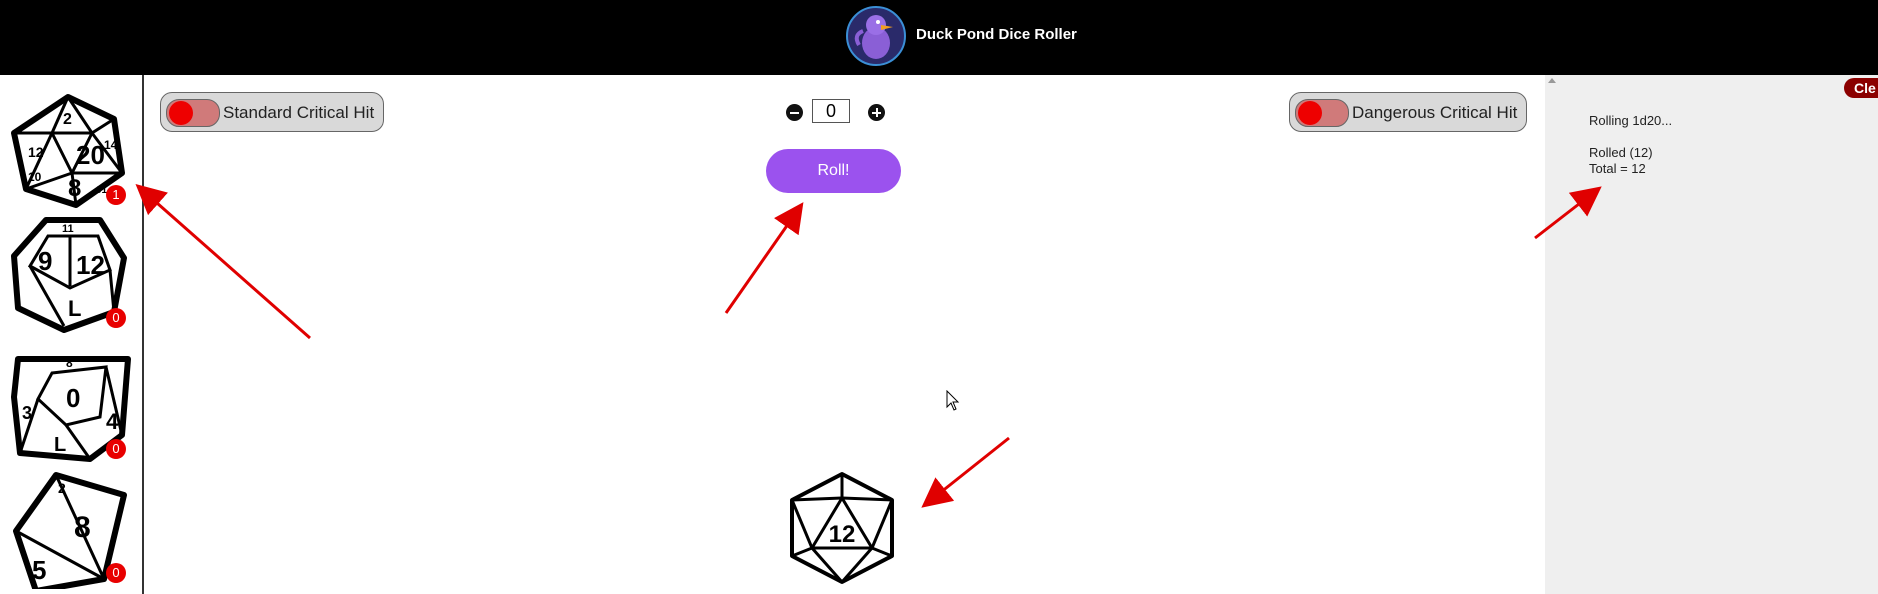 This screenshot has width=1878, height=594. I want to click on arrow-to-result, so click(965, 472).